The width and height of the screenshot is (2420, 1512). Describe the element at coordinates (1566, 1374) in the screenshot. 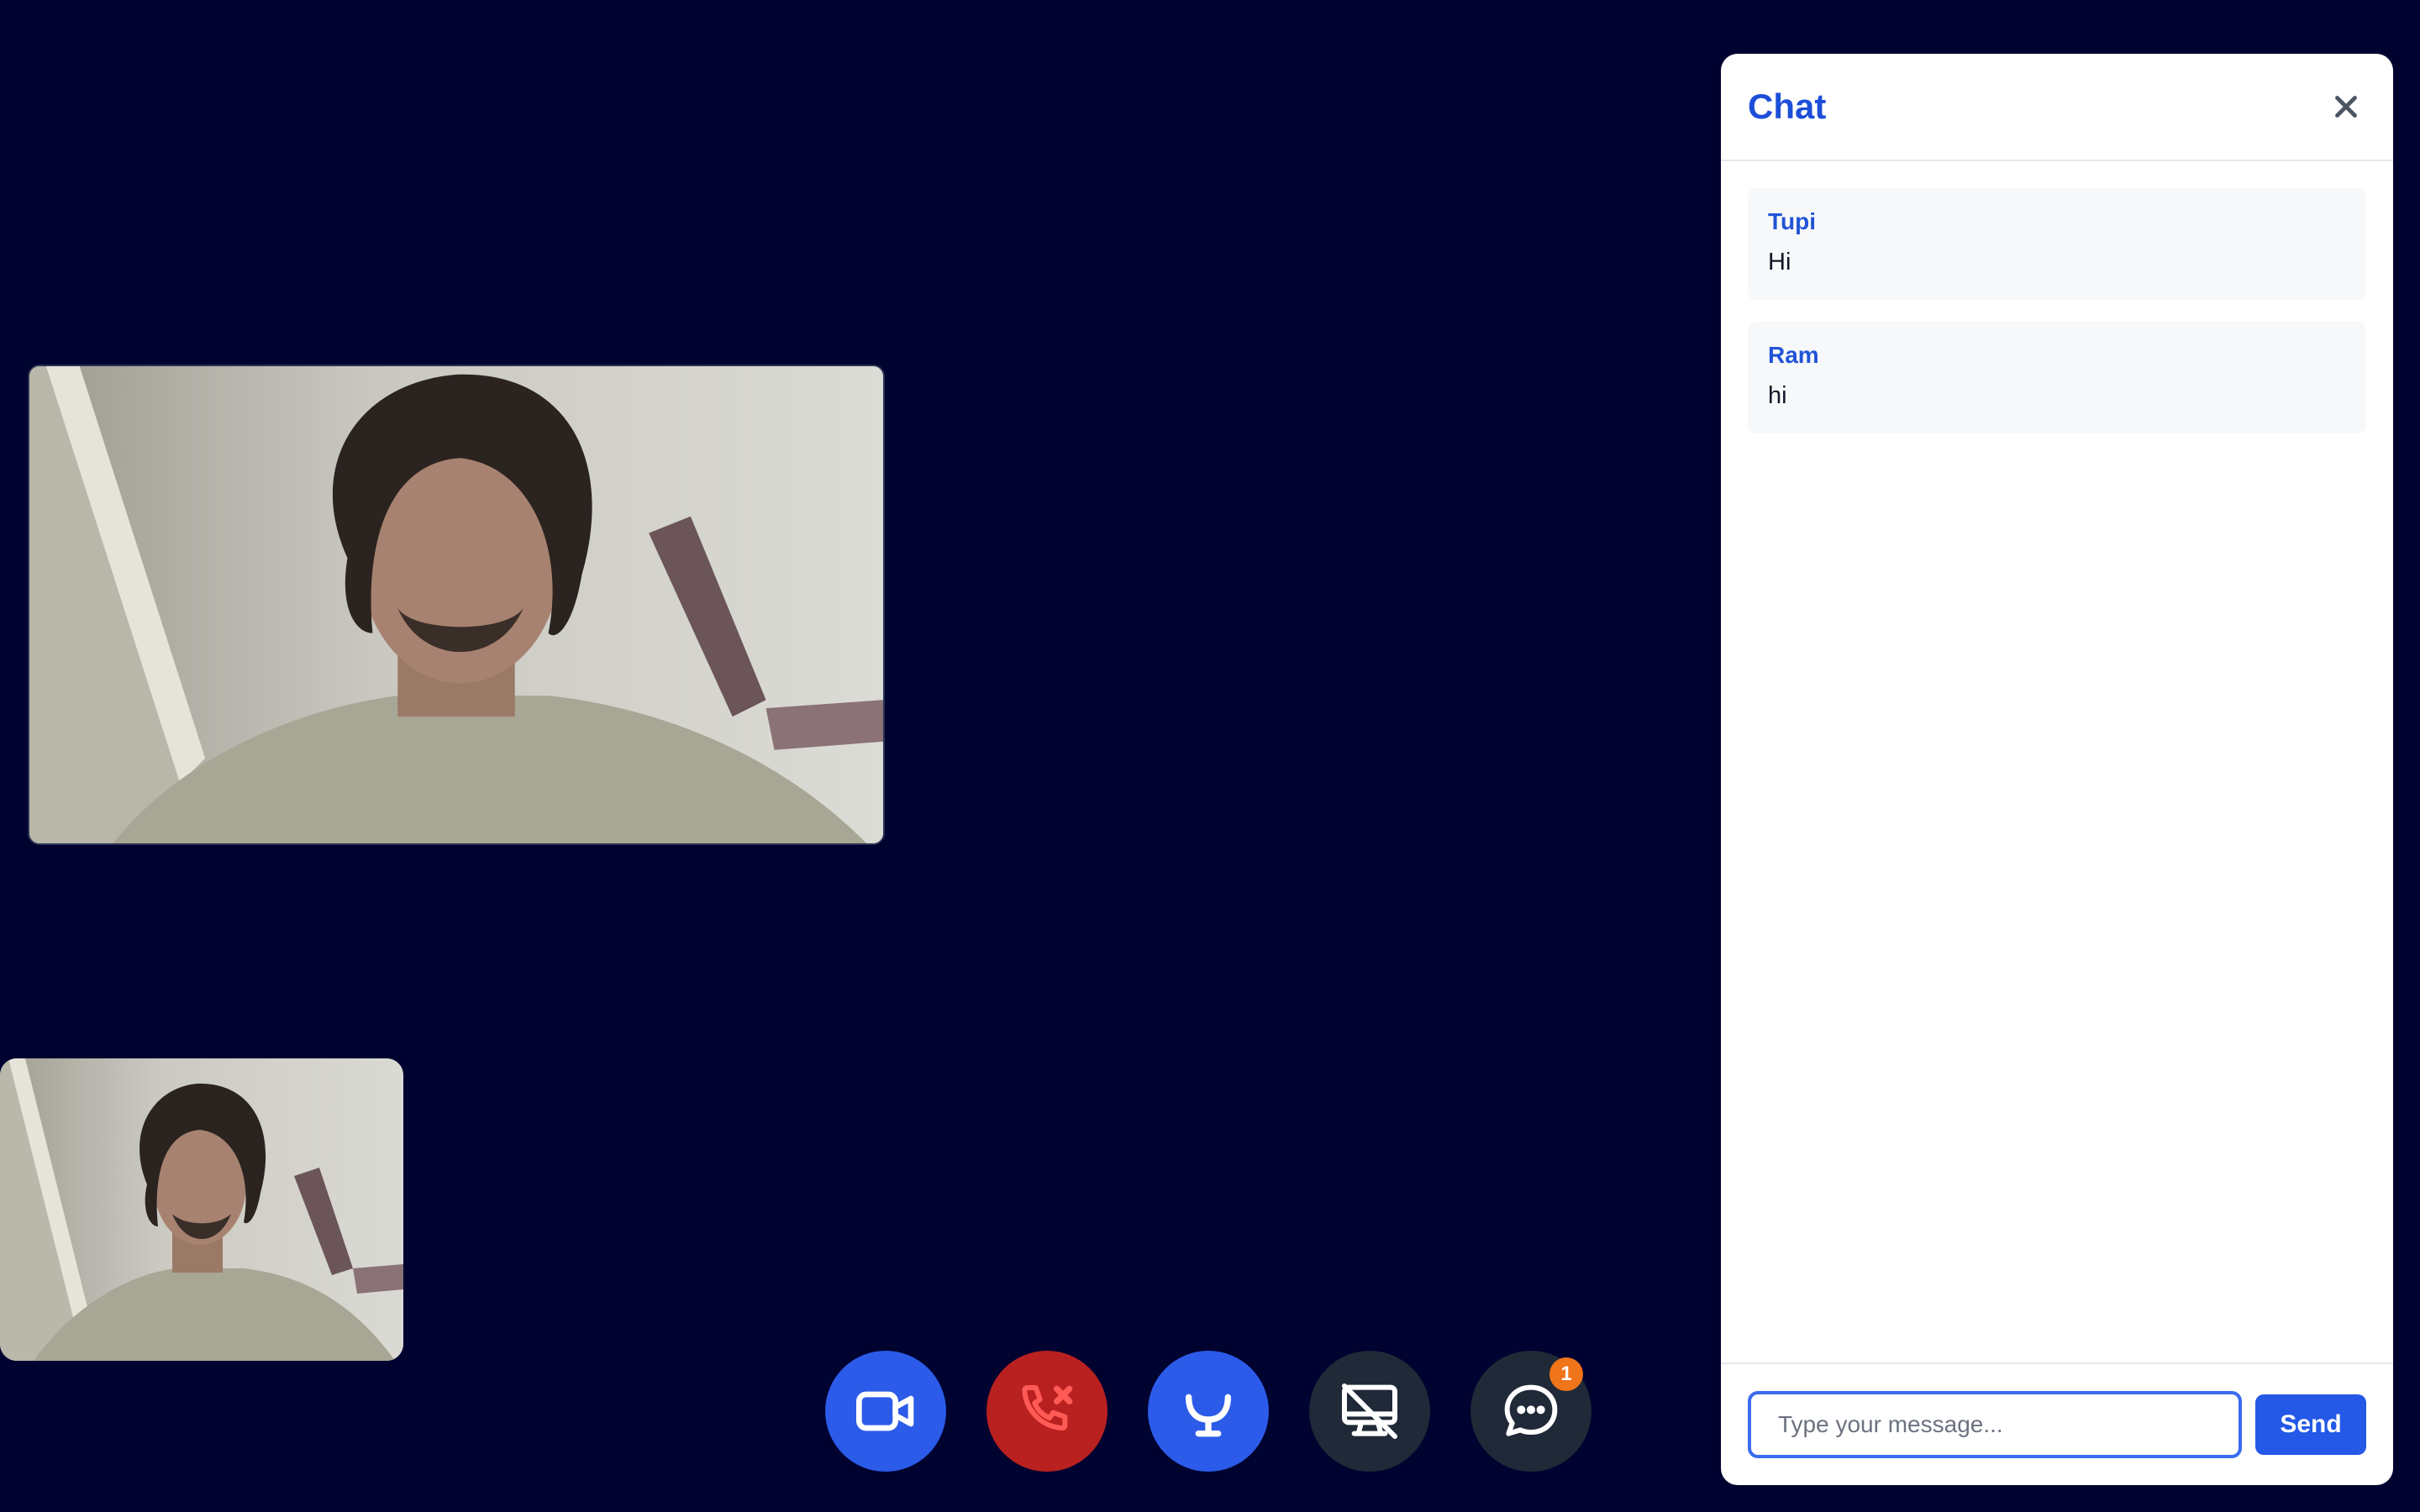

I see `unread-count-badge: 1` at that location.